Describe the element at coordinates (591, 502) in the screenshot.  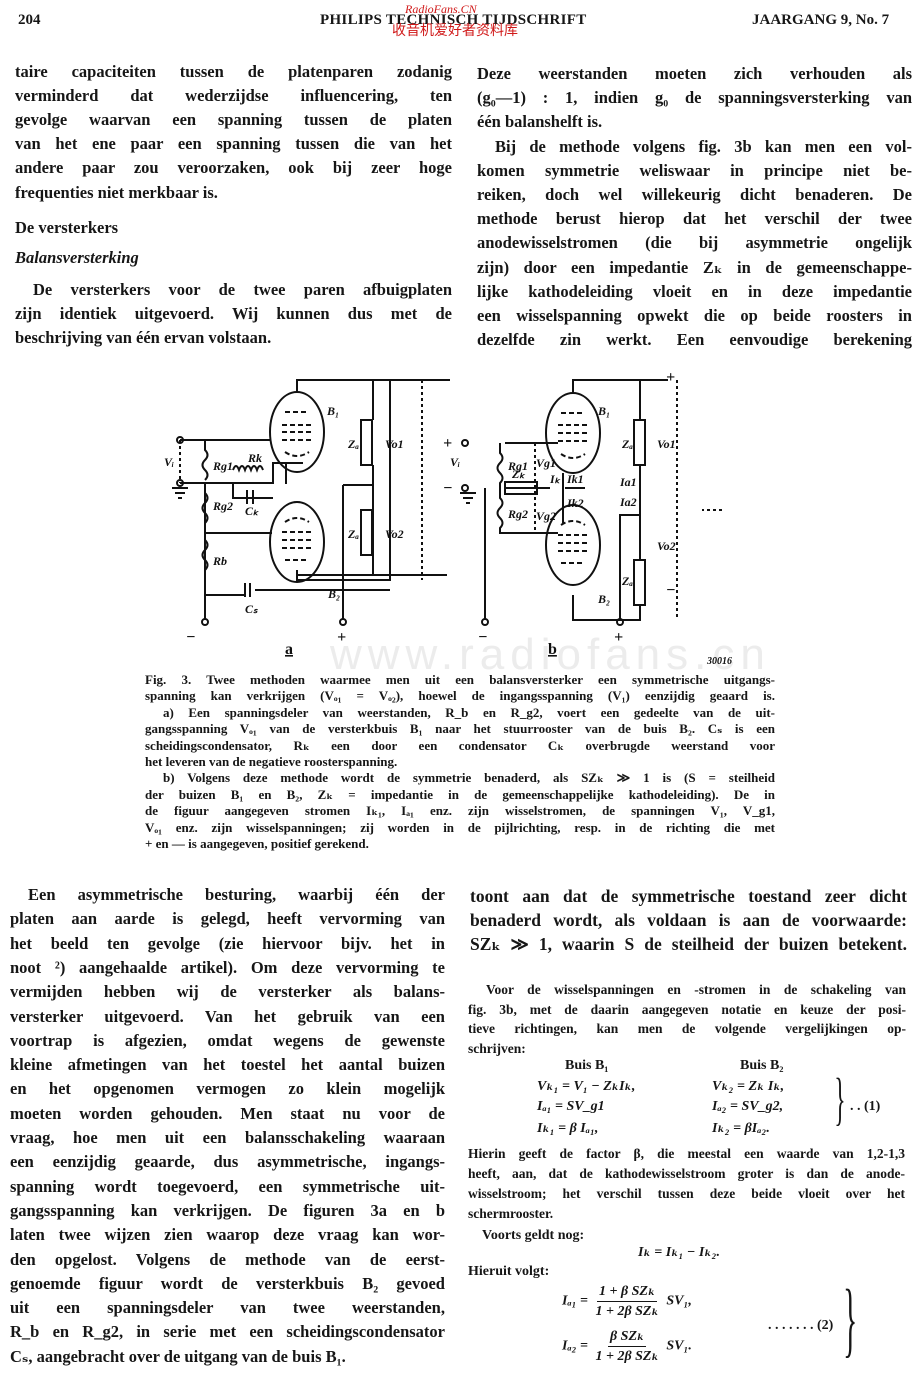
I see `circuit-b` at that location.